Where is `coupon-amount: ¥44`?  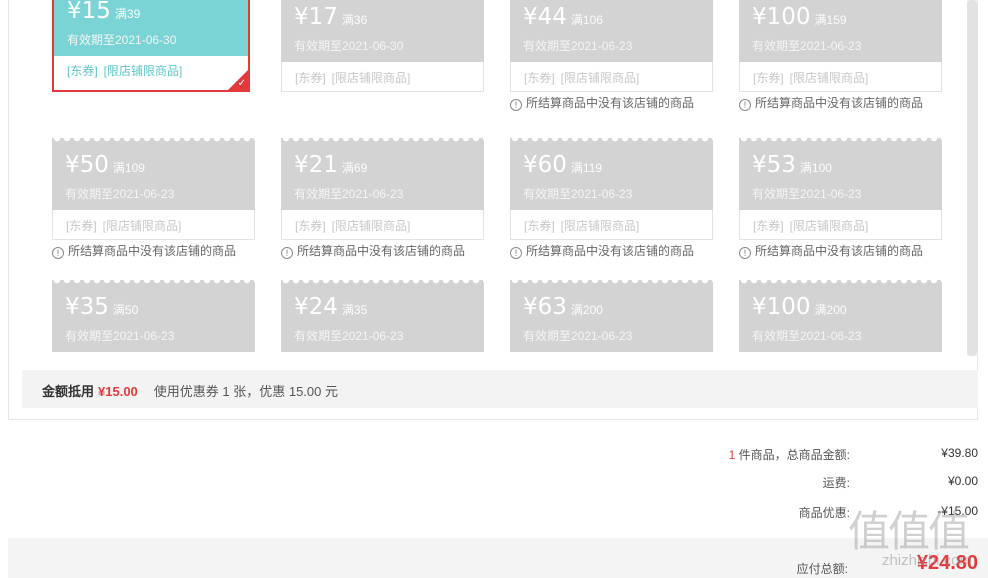 coupon-amount: ¥44 is located at coordinates (545, 17).